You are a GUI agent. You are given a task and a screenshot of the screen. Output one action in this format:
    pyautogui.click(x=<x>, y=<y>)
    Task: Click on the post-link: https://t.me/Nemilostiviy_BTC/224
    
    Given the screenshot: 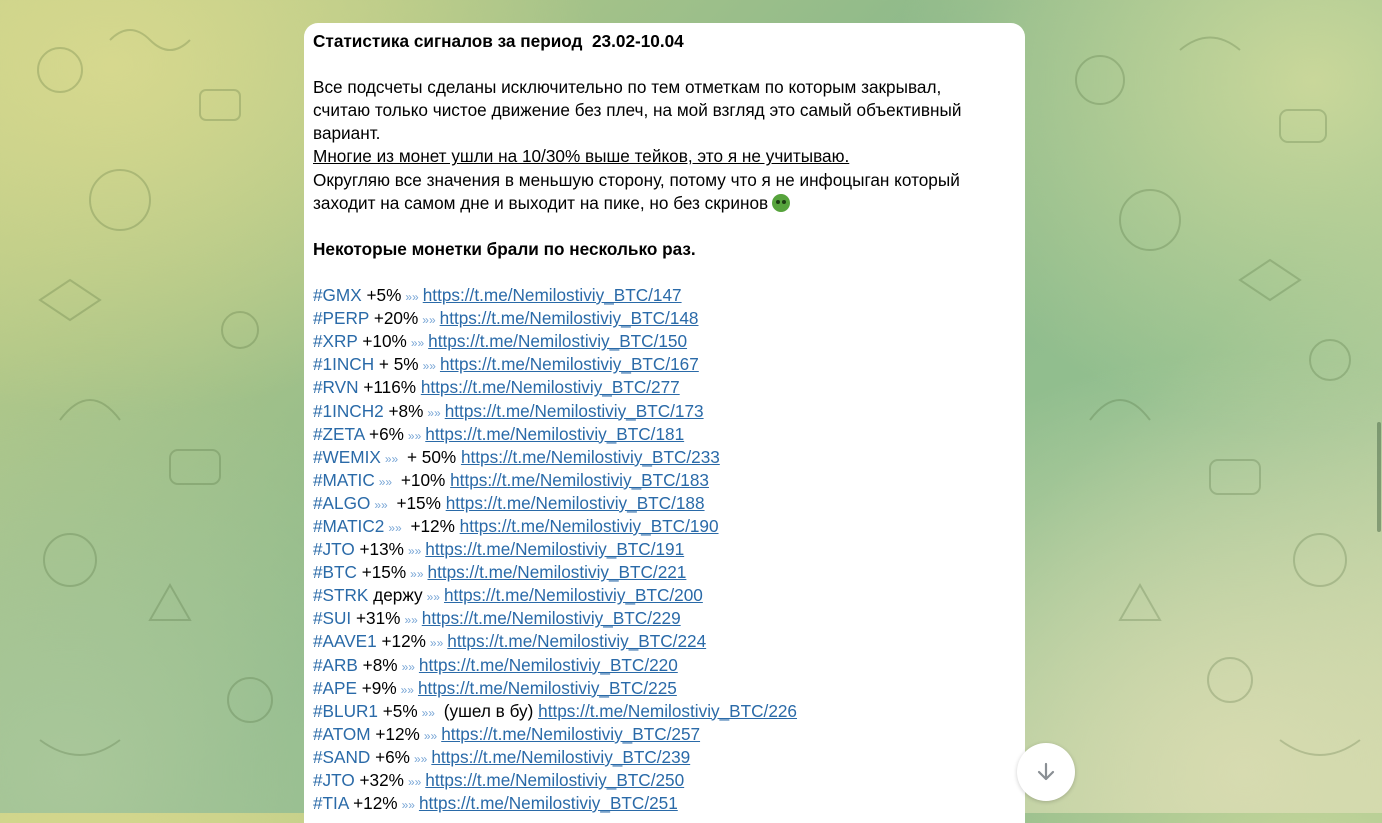 What is the action you would take?
    pyautogui.click(x=576, y=641)
    